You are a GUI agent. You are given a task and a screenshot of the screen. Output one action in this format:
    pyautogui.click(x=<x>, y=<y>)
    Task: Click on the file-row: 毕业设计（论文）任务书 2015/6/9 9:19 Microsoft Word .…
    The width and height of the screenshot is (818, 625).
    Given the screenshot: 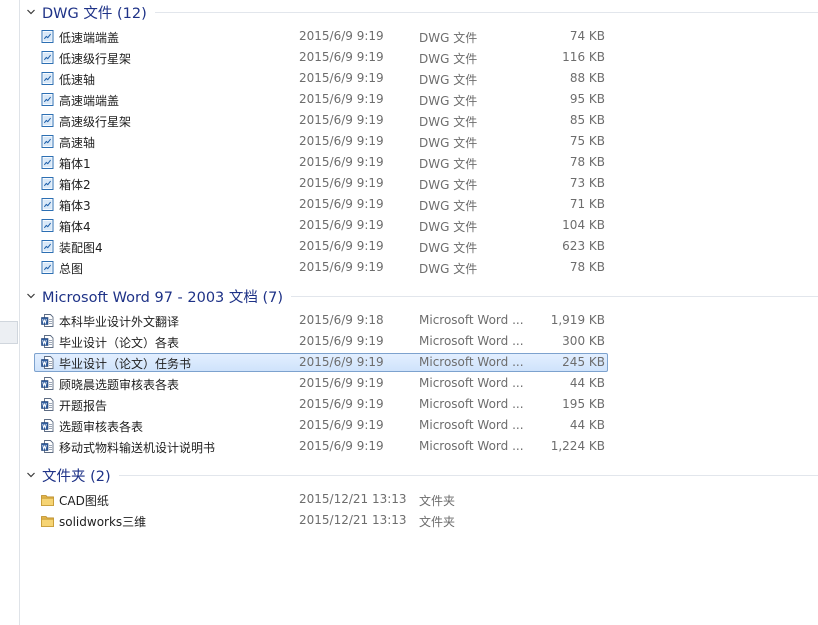 What is the action you would take?
    pyautogui.click(x=321, y=362)
    